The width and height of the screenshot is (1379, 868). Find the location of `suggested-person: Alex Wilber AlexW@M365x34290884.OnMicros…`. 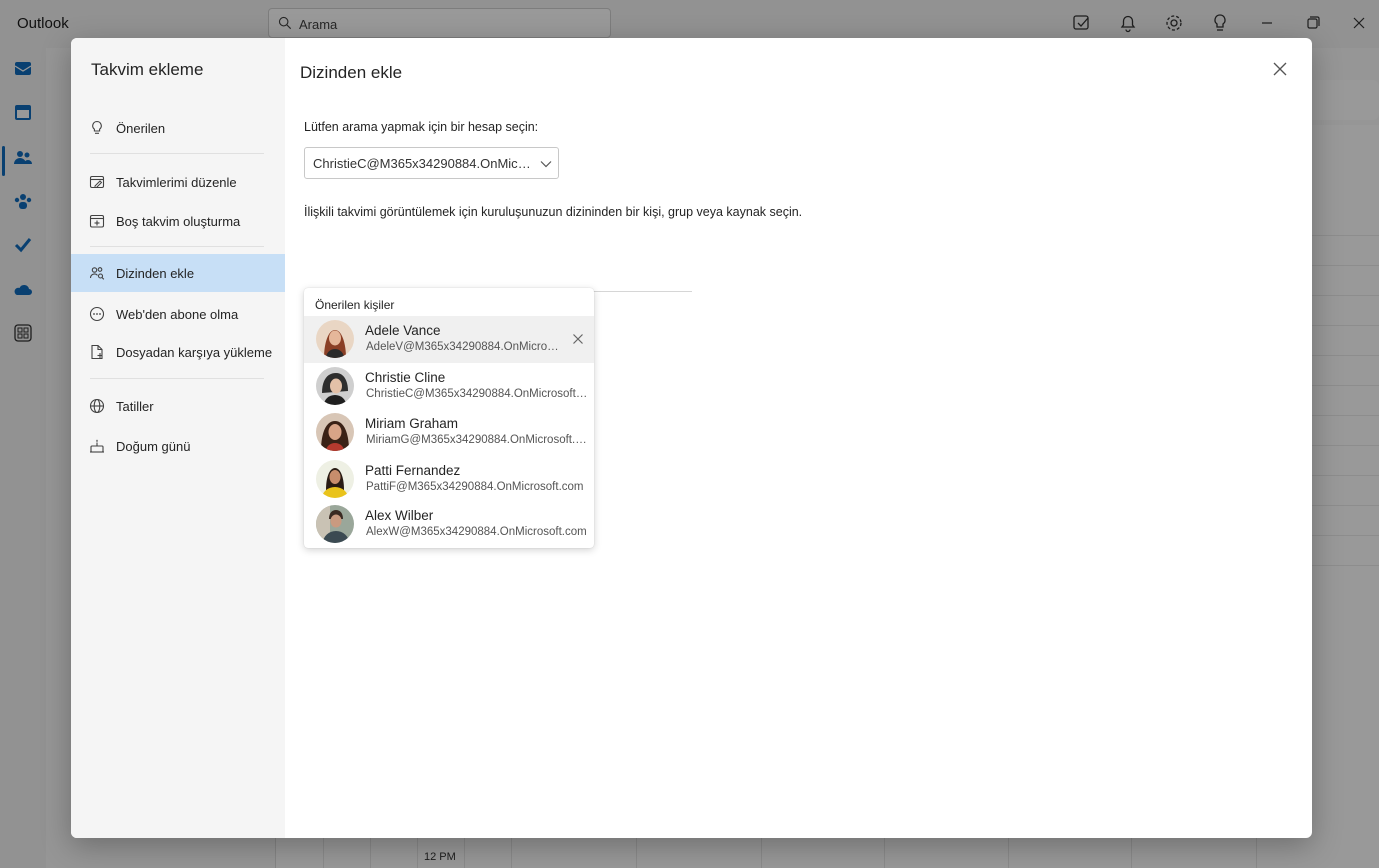

suggested-person: Alex Wilber AlexW@M365x34290884.OnMicros… is located at coordinates (449, 524).